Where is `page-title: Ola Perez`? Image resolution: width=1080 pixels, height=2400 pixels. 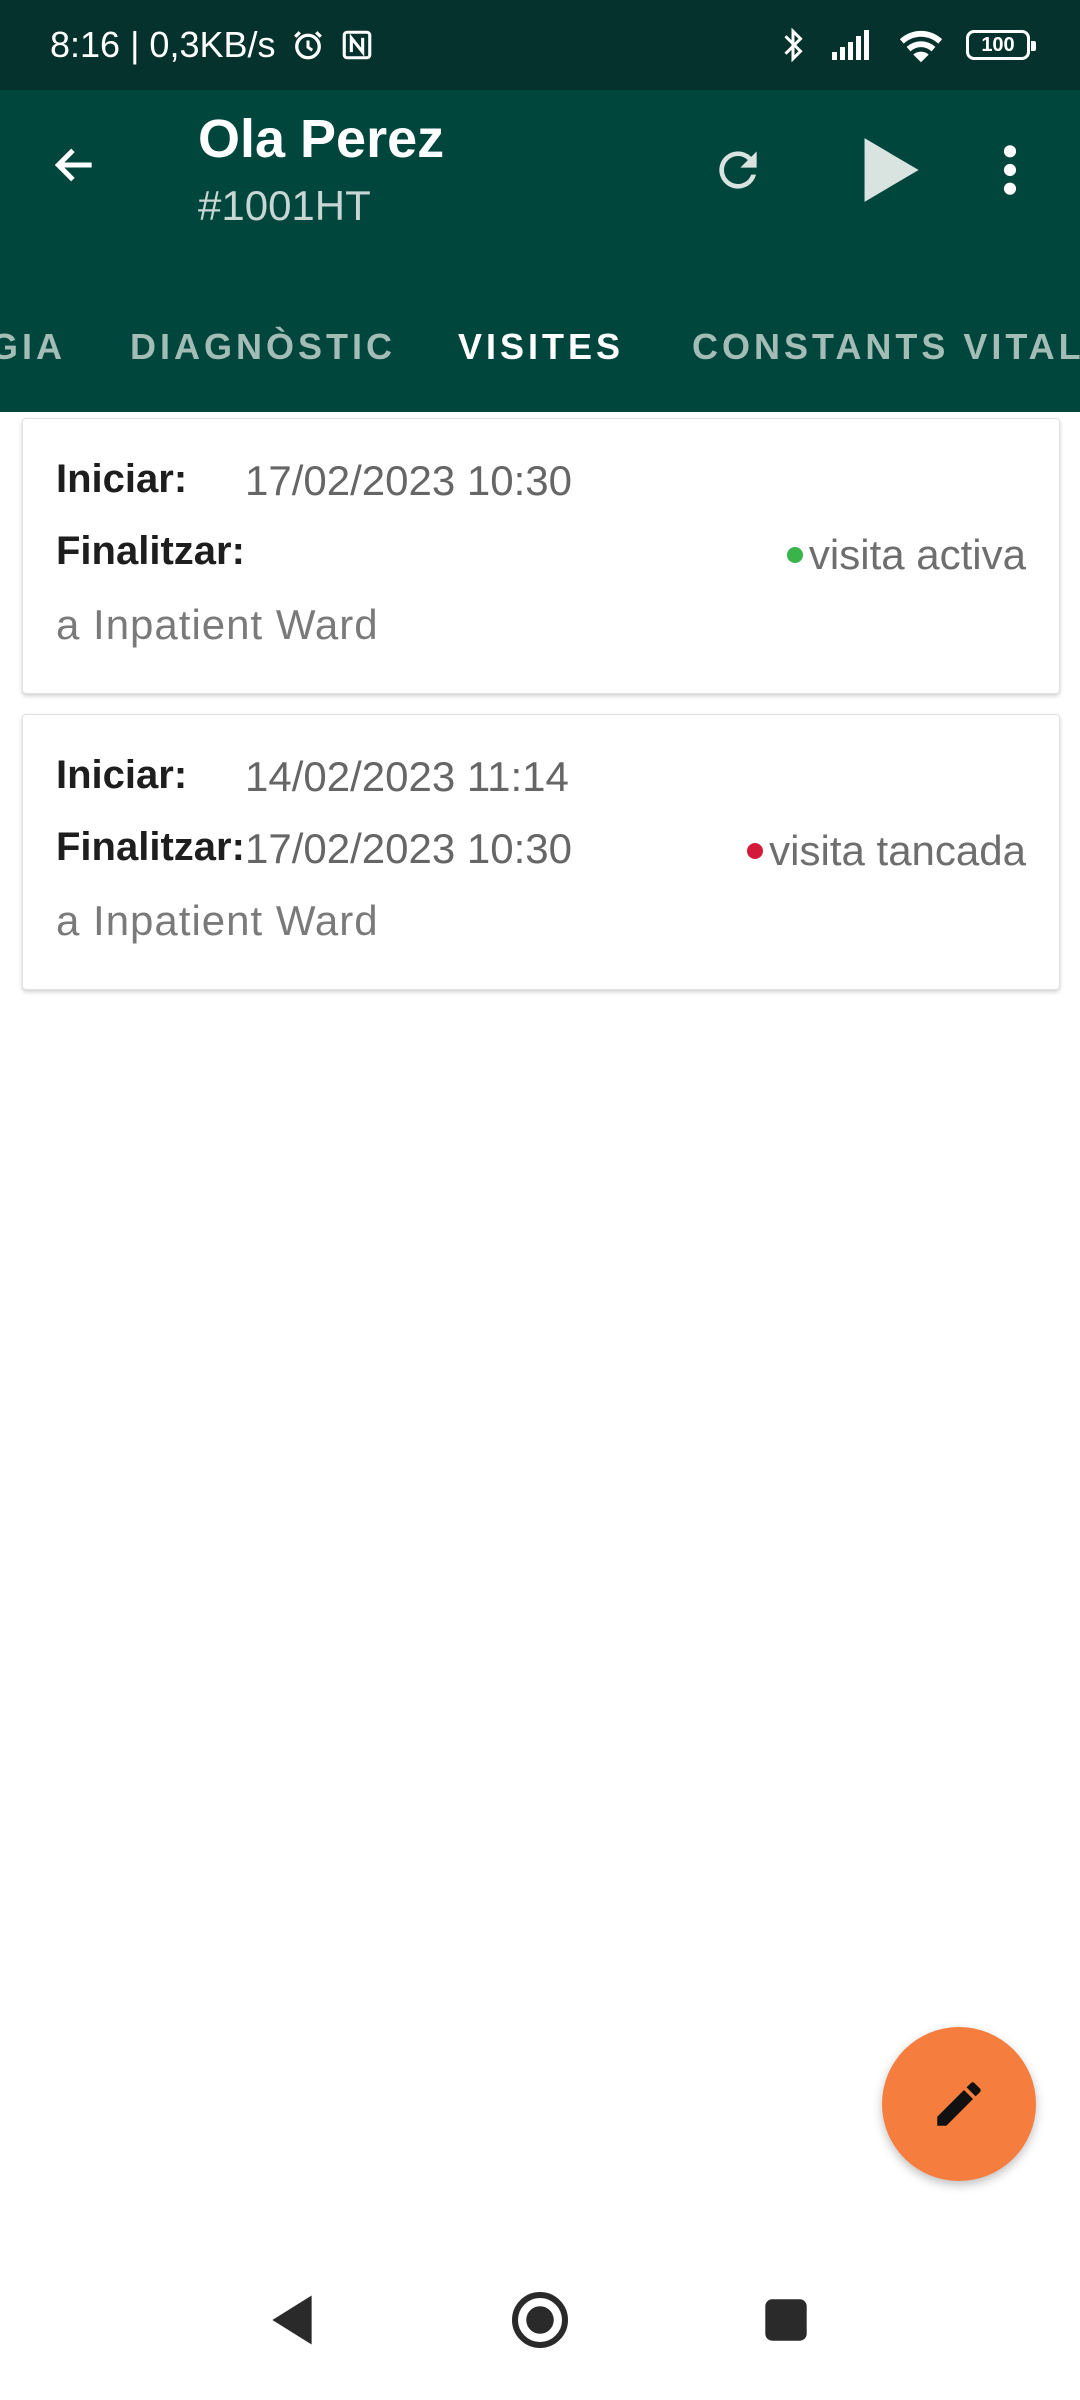 page-title: Ola Perez is located at coordinates (321, 139).